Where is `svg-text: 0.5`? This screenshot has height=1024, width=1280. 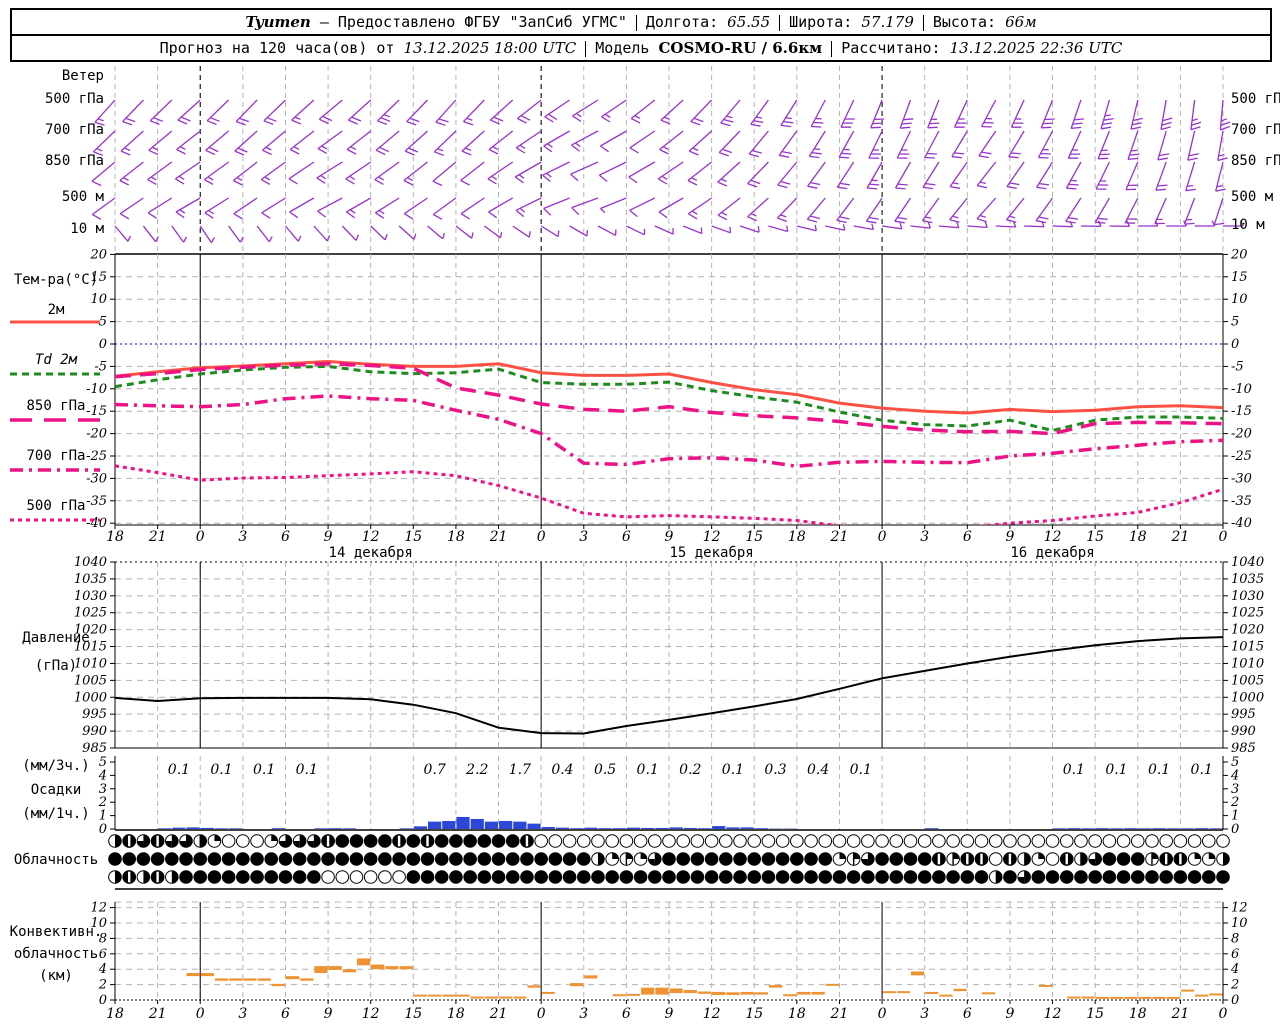
svg-text: 0.5 is located at coordinates (605, 770).